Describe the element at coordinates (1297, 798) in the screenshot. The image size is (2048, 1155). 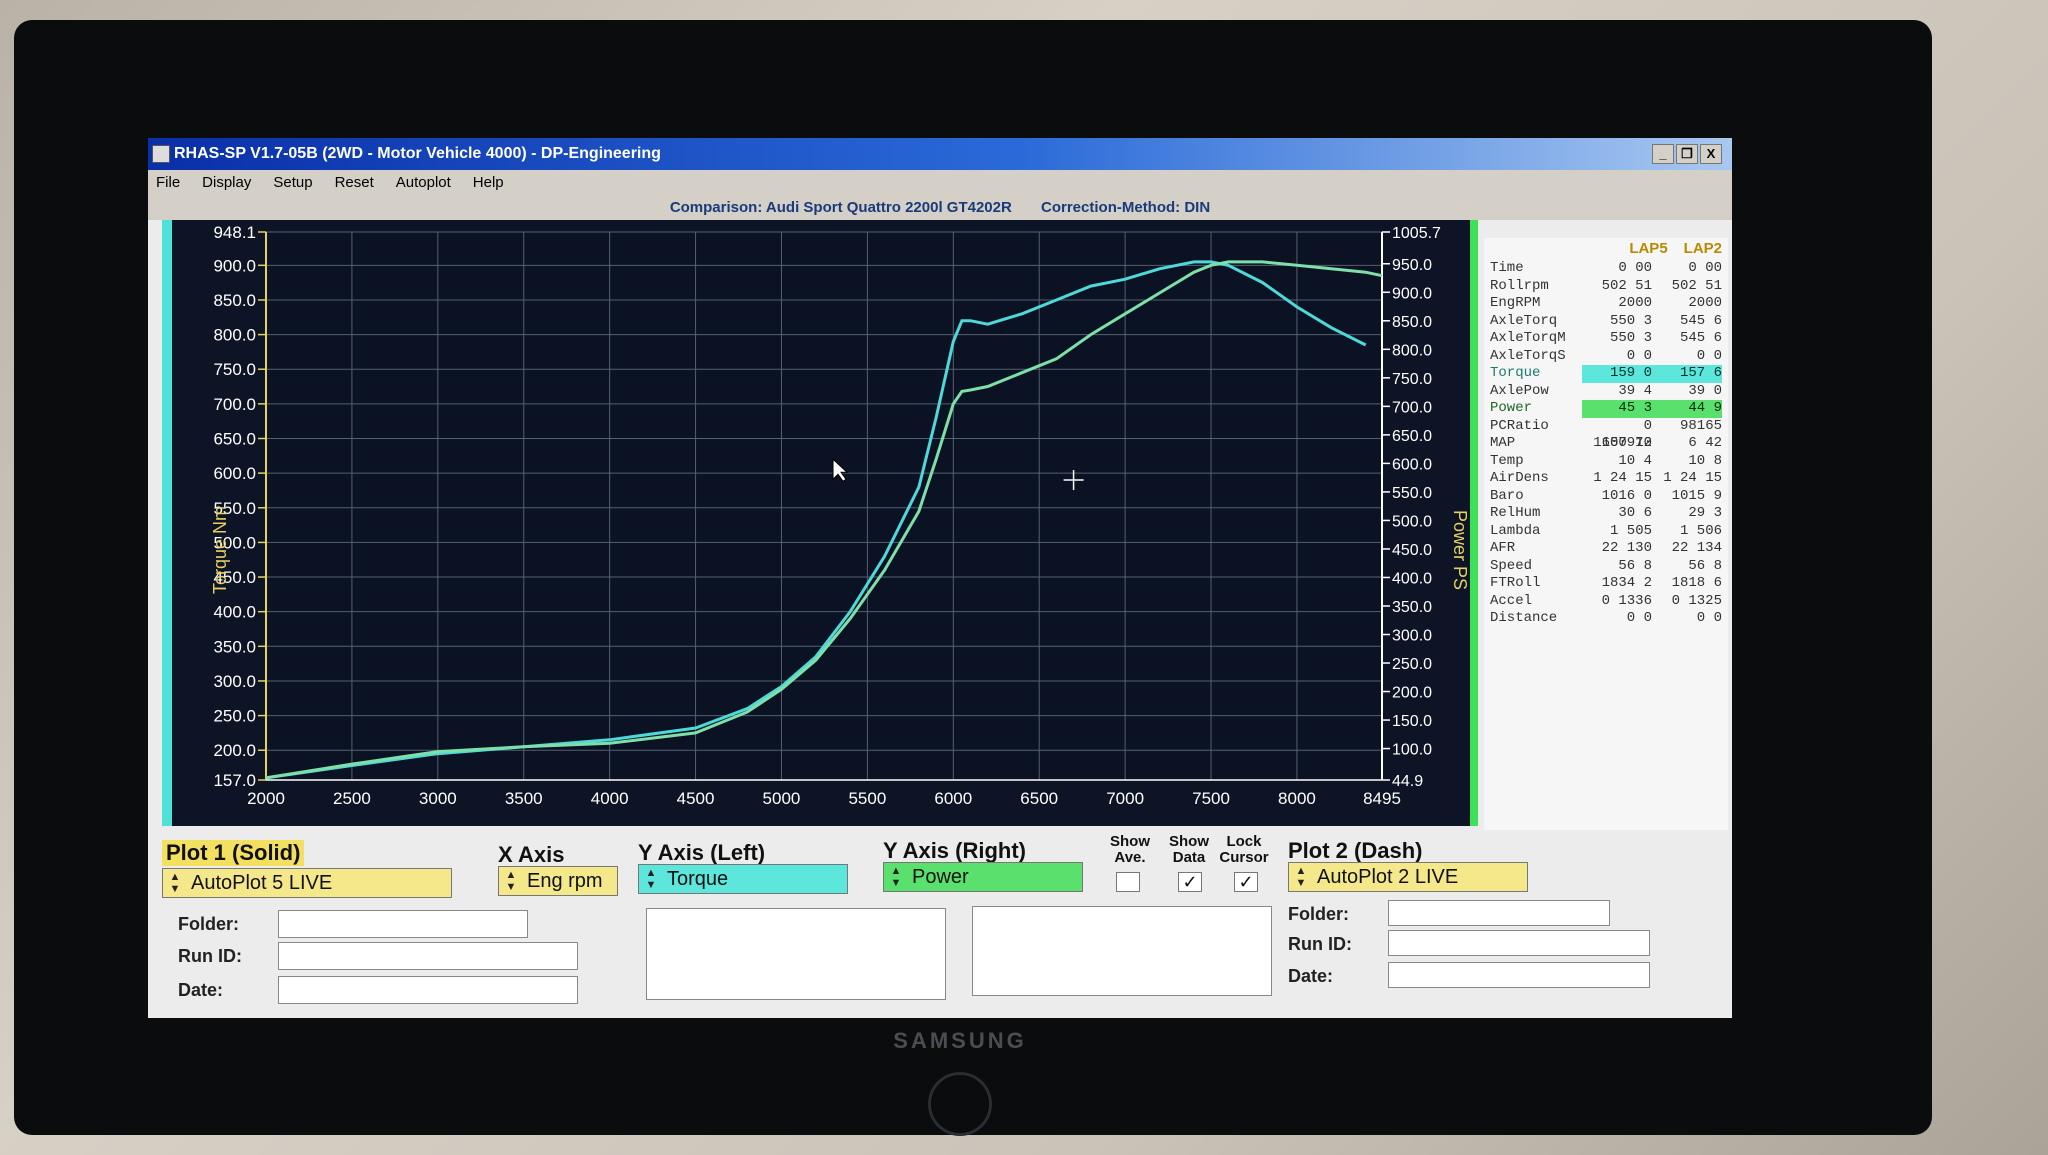
I see `x-tick-label: 8000` at that location.